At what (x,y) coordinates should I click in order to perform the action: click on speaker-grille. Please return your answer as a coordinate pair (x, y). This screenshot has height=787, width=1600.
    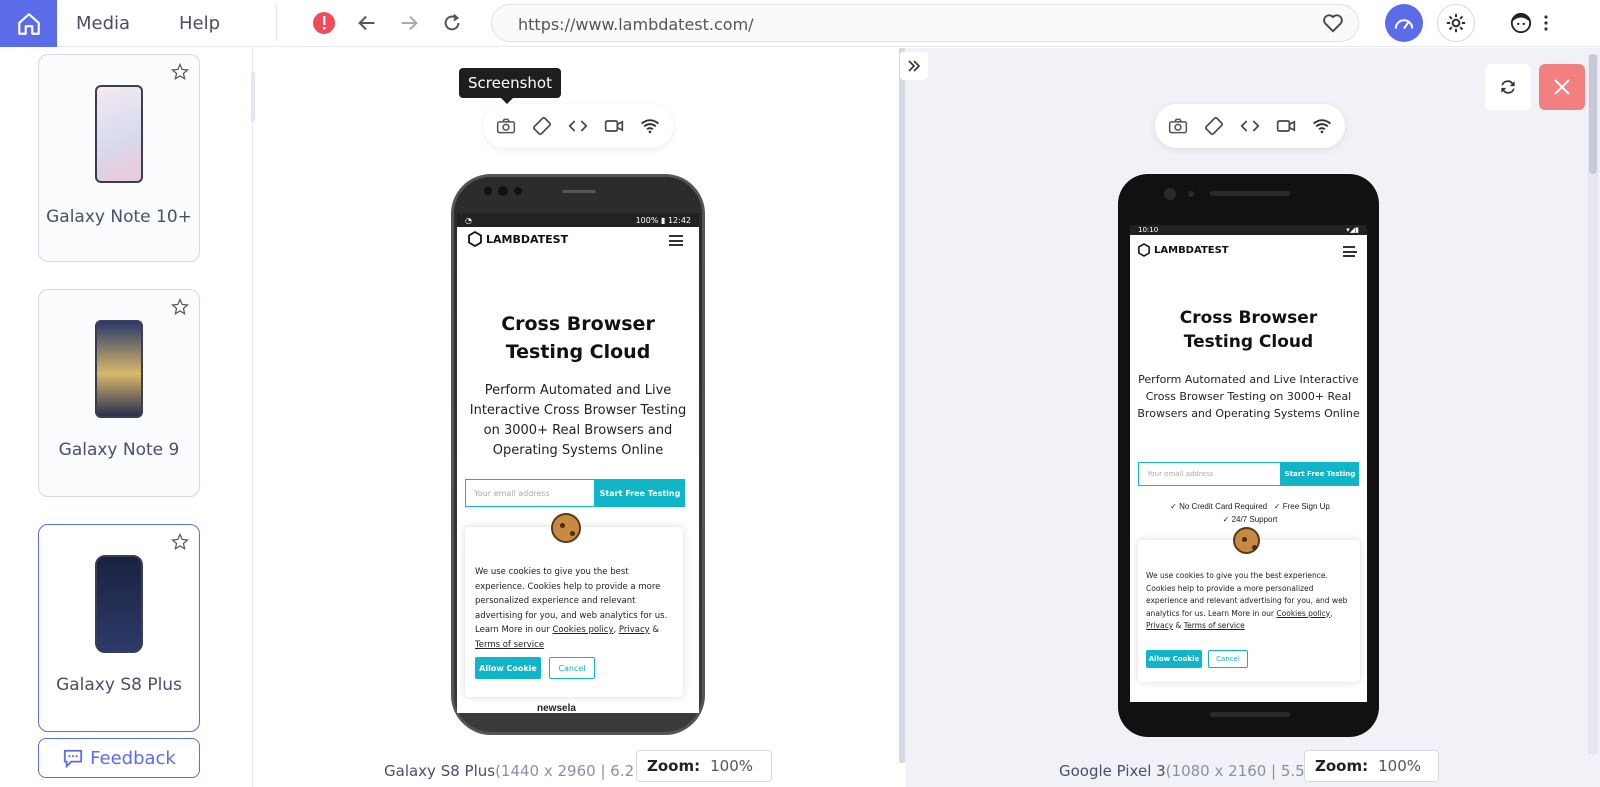
    Looking at the image, I should click on (1250, 193).